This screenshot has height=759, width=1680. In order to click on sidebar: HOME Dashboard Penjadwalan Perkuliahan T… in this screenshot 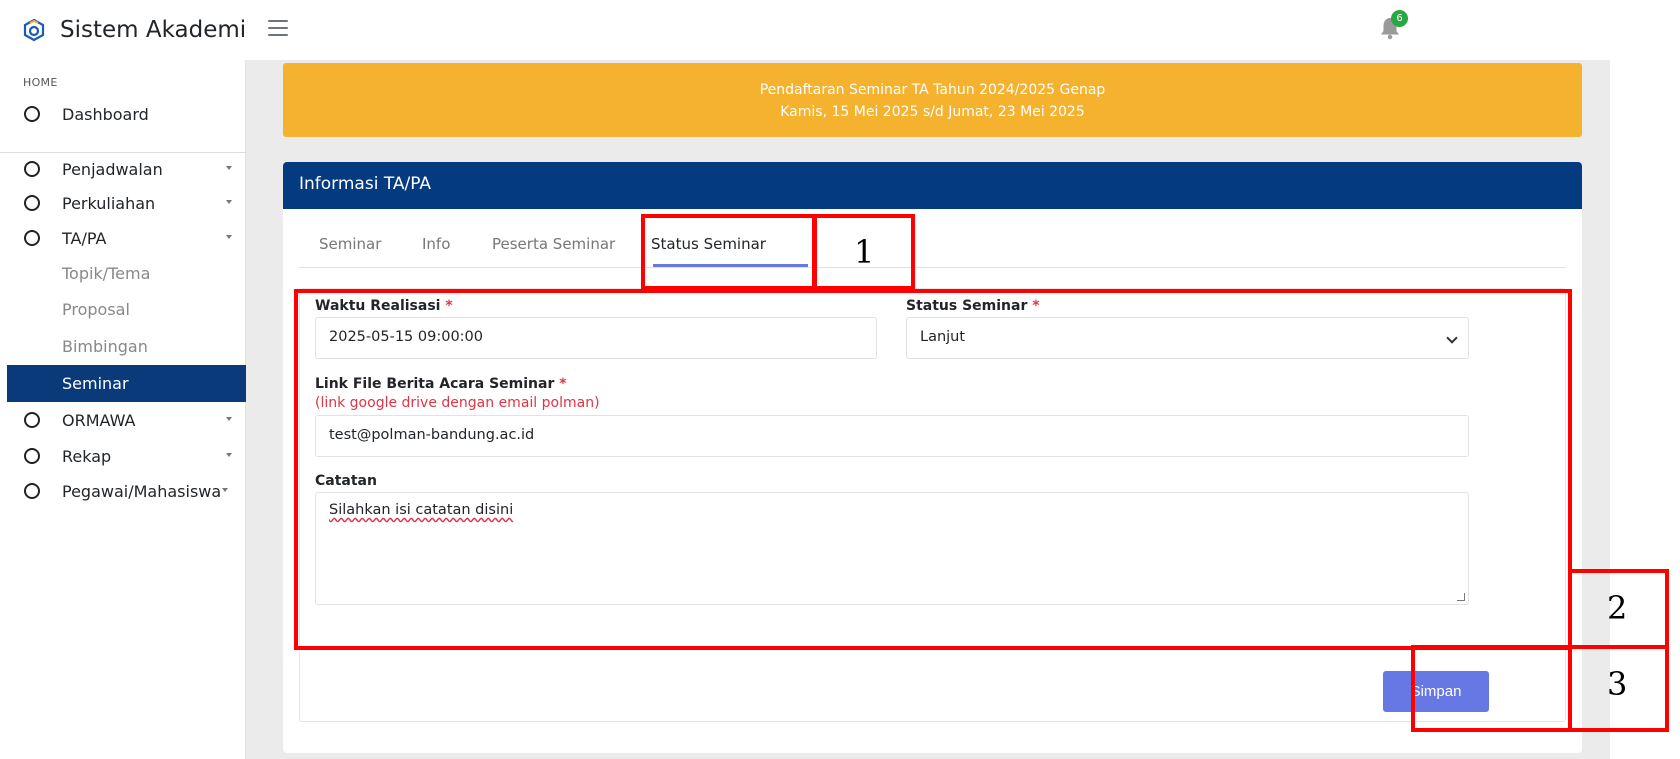, I will do `click(123, 409)`.